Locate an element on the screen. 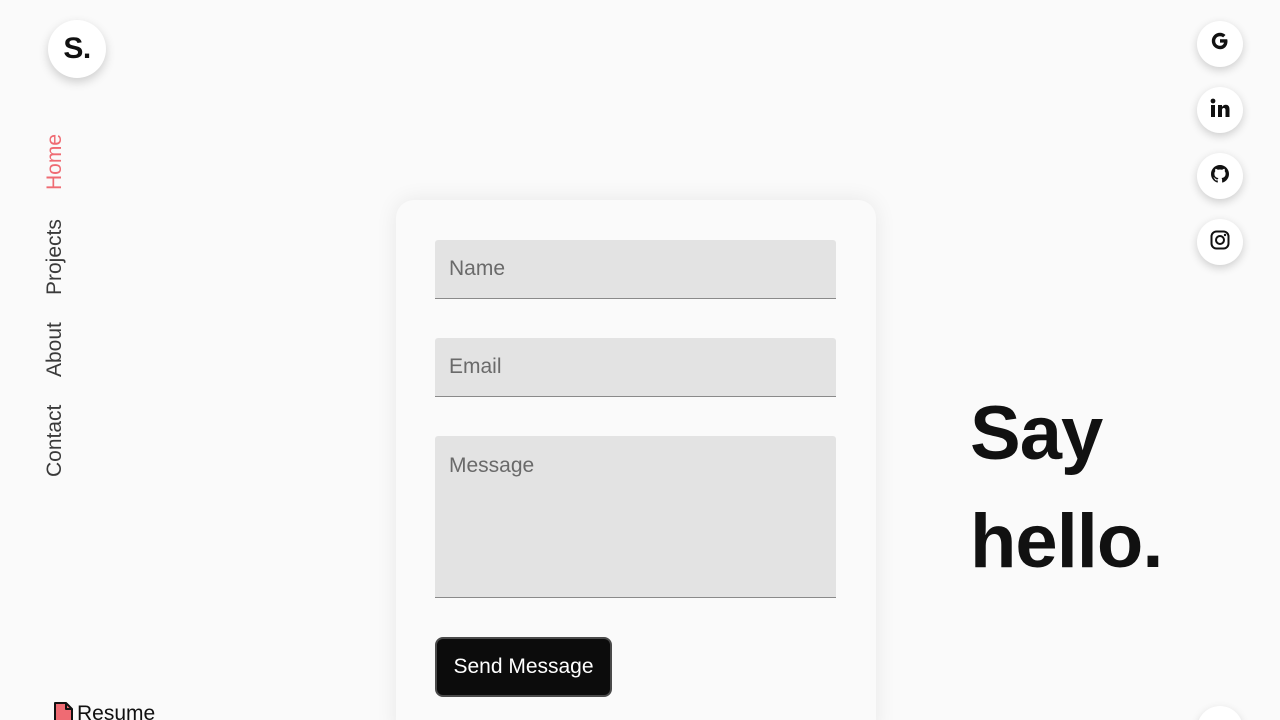 The width and height of the screenshot is (1280, 720). google-button is located at coordinates (1220, 44).